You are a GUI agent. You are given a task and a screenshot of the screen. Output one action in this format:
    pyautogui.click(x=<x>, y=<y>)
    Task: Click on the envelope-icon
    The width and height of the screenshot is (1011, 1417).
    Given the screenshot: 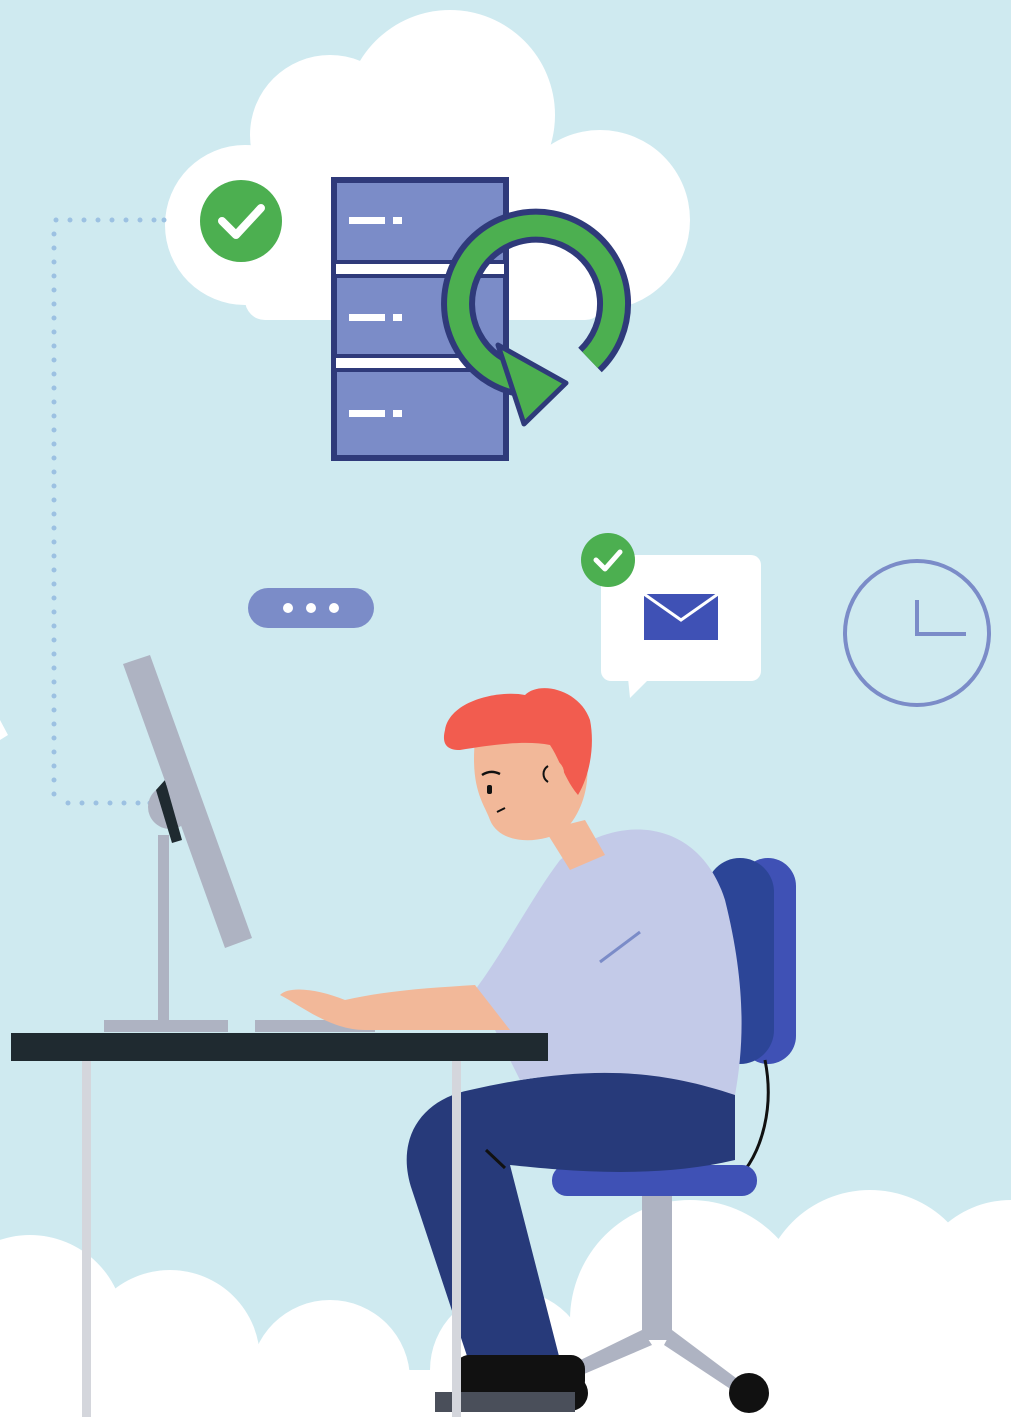 What is the action you would take?
    pyautogui.click(x=681, y=616)
    